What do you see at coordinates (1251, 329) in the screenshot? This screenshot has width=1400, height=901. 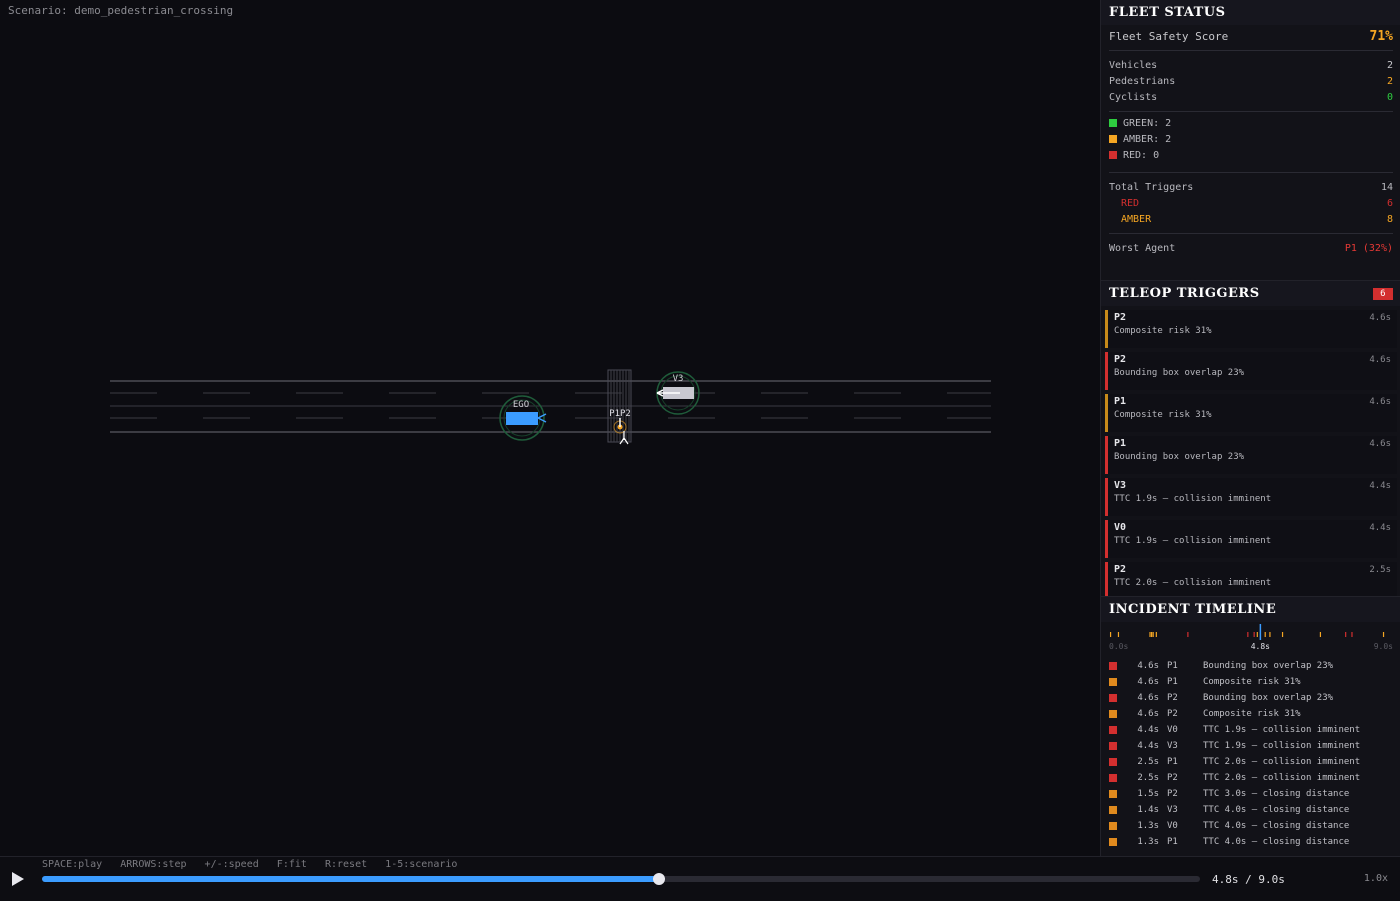 I see `trigger-item: P2 4.6s Composite risk 31%` at bounding box center [1251, 329].